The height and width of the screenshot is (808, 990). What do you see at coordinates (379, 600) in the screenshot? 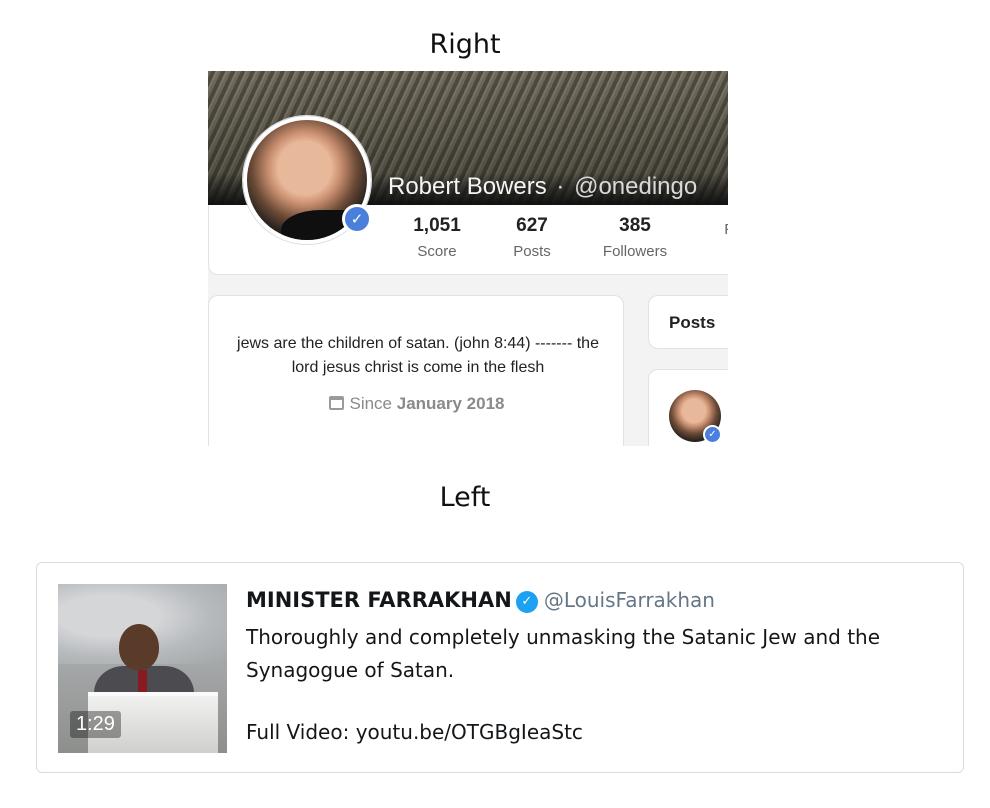
I see `tweet-display-name: MINISTER FARRAKHAN` at bounding box center [379, 600].